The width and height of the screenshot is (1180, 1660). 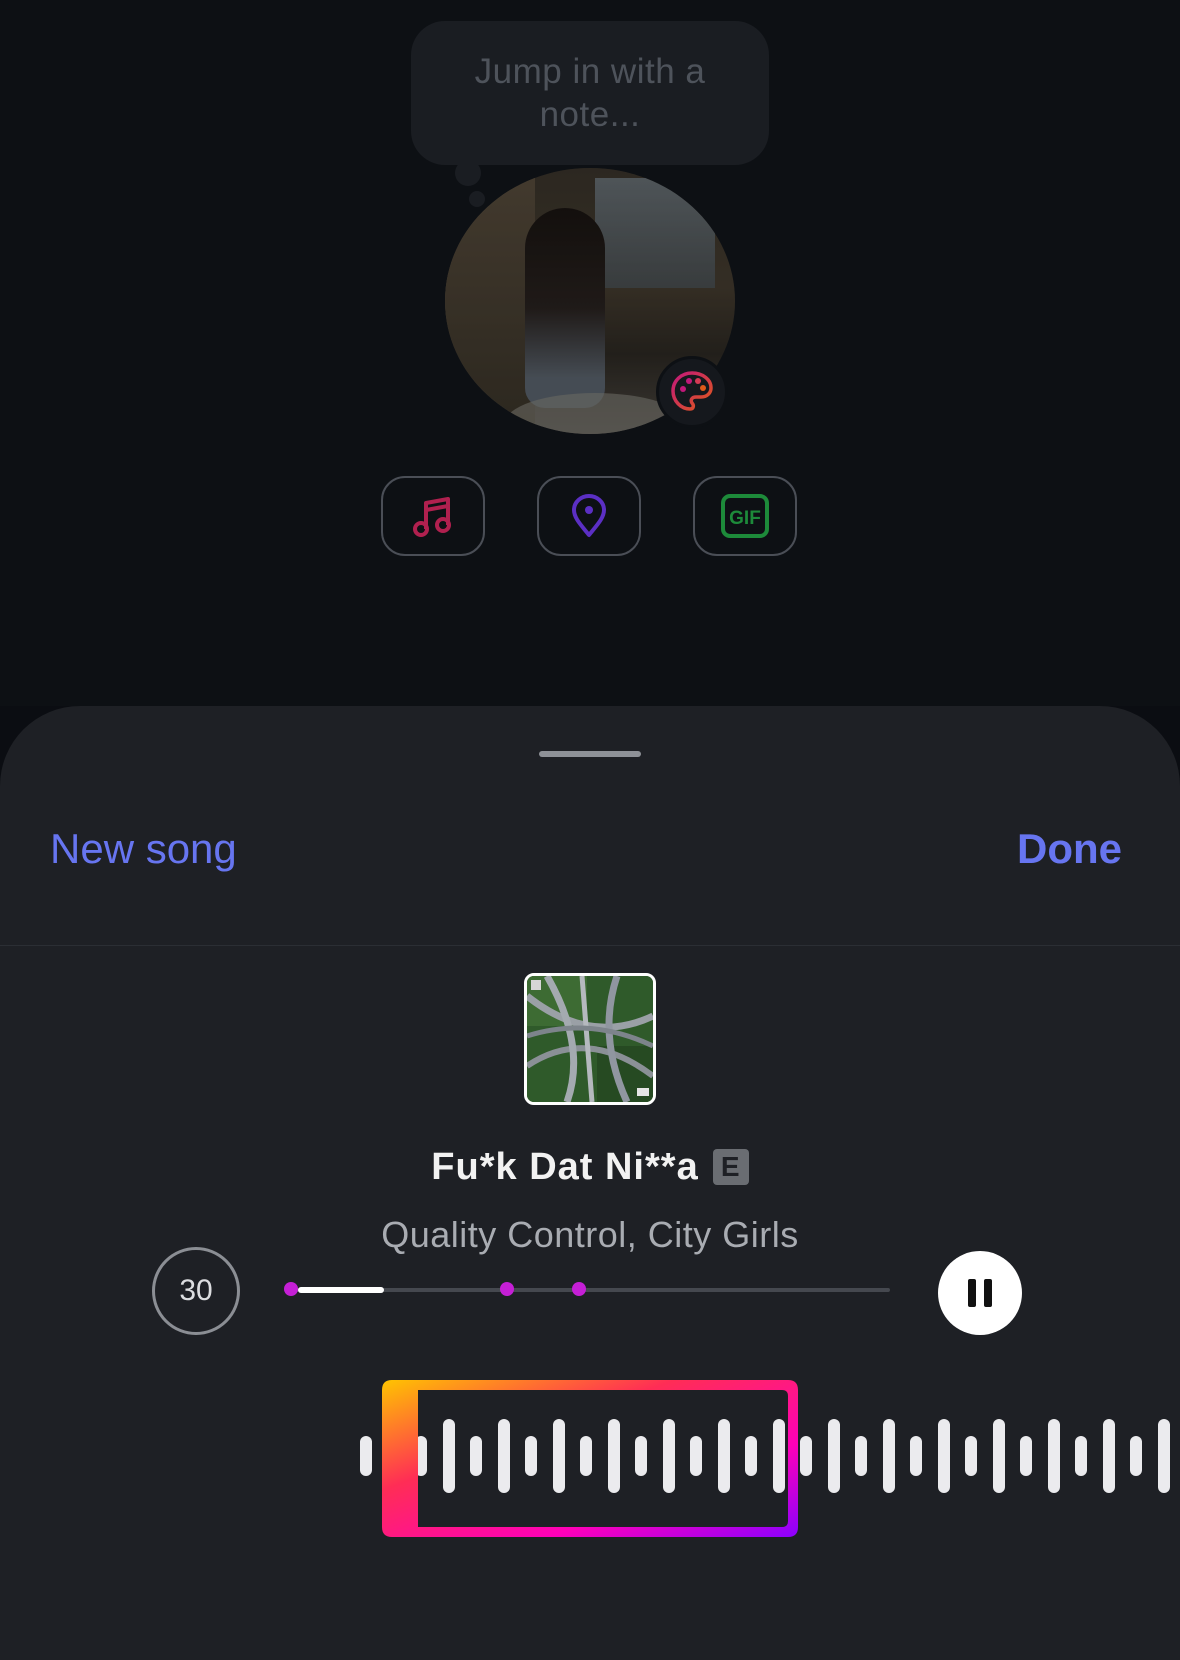 I want to click on song-progress-fill, so click(x=341, y=1290).